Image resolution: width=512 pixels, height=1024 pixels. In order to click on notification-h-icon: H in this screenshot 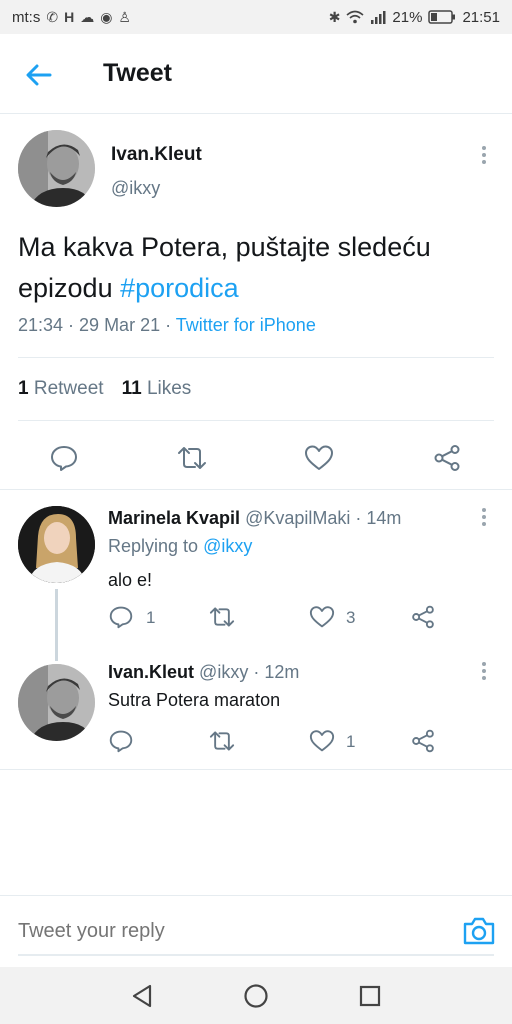, I will do `click(69, 17)`.